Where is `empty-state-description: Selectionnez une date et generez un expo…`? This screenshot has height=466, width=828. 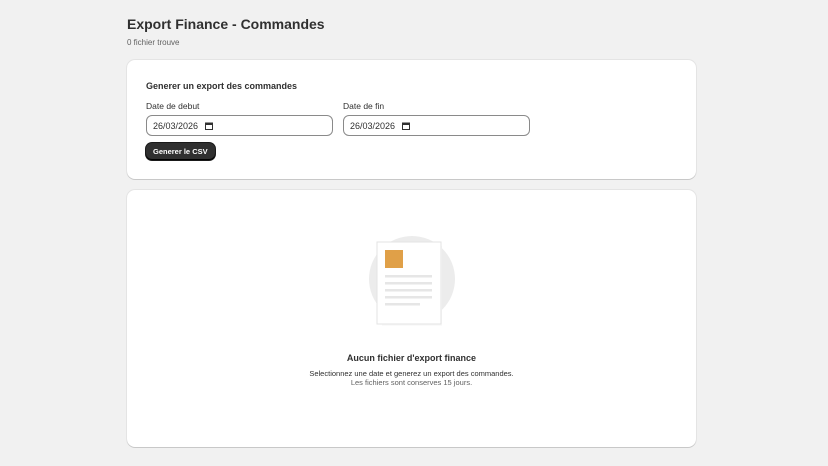
empty-state-description: Selectionnez une date et generez un expo… is located at coordinates (411, 373).